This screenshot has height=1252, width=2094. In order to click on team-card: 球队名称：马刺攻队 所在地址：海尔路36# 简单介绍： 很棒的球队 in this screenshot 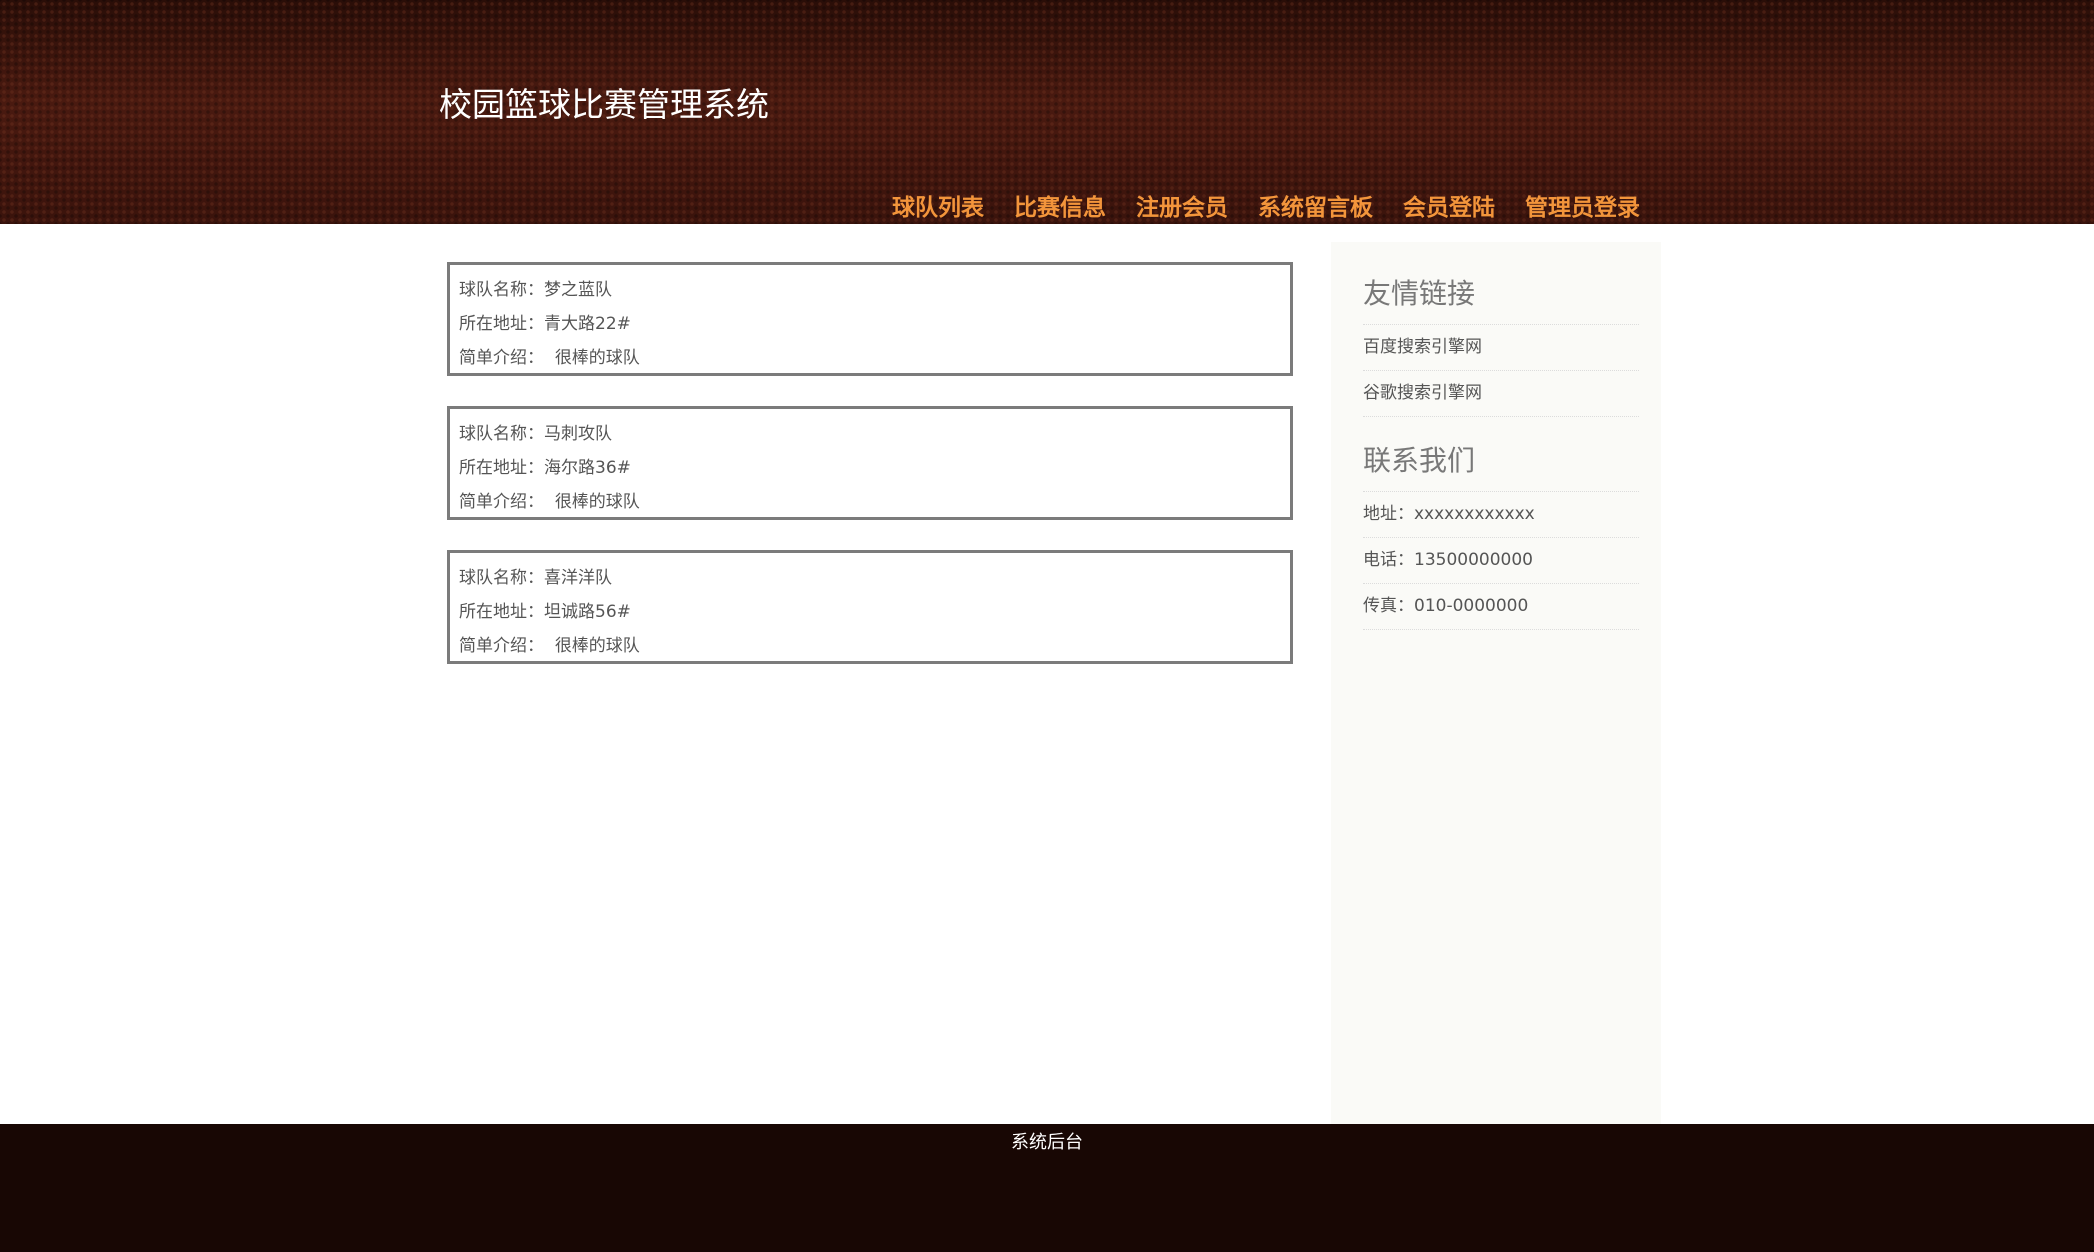, I will do `click(870, 463)`.